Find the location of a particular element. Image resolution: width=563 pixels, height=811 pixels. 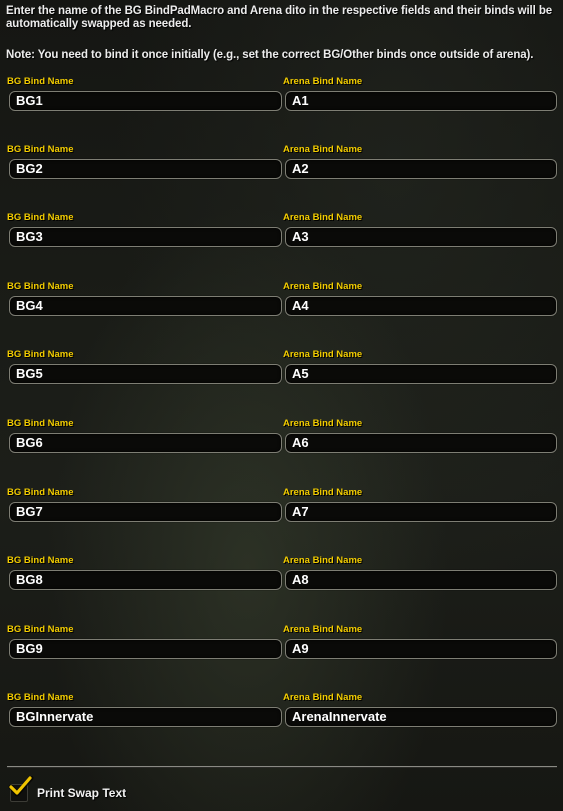

bg-bind-input-10: BGInnervate is located at coordinates (145, 717).